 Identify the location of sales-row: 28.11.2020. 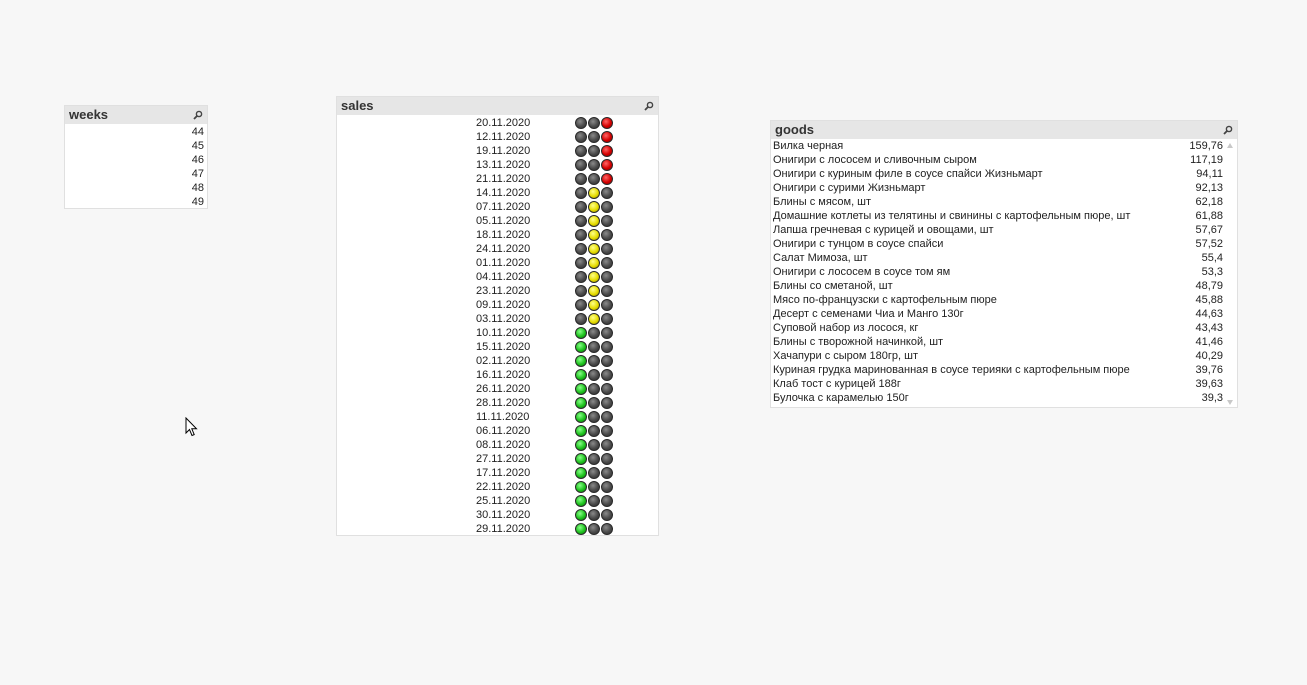
(497, 403).